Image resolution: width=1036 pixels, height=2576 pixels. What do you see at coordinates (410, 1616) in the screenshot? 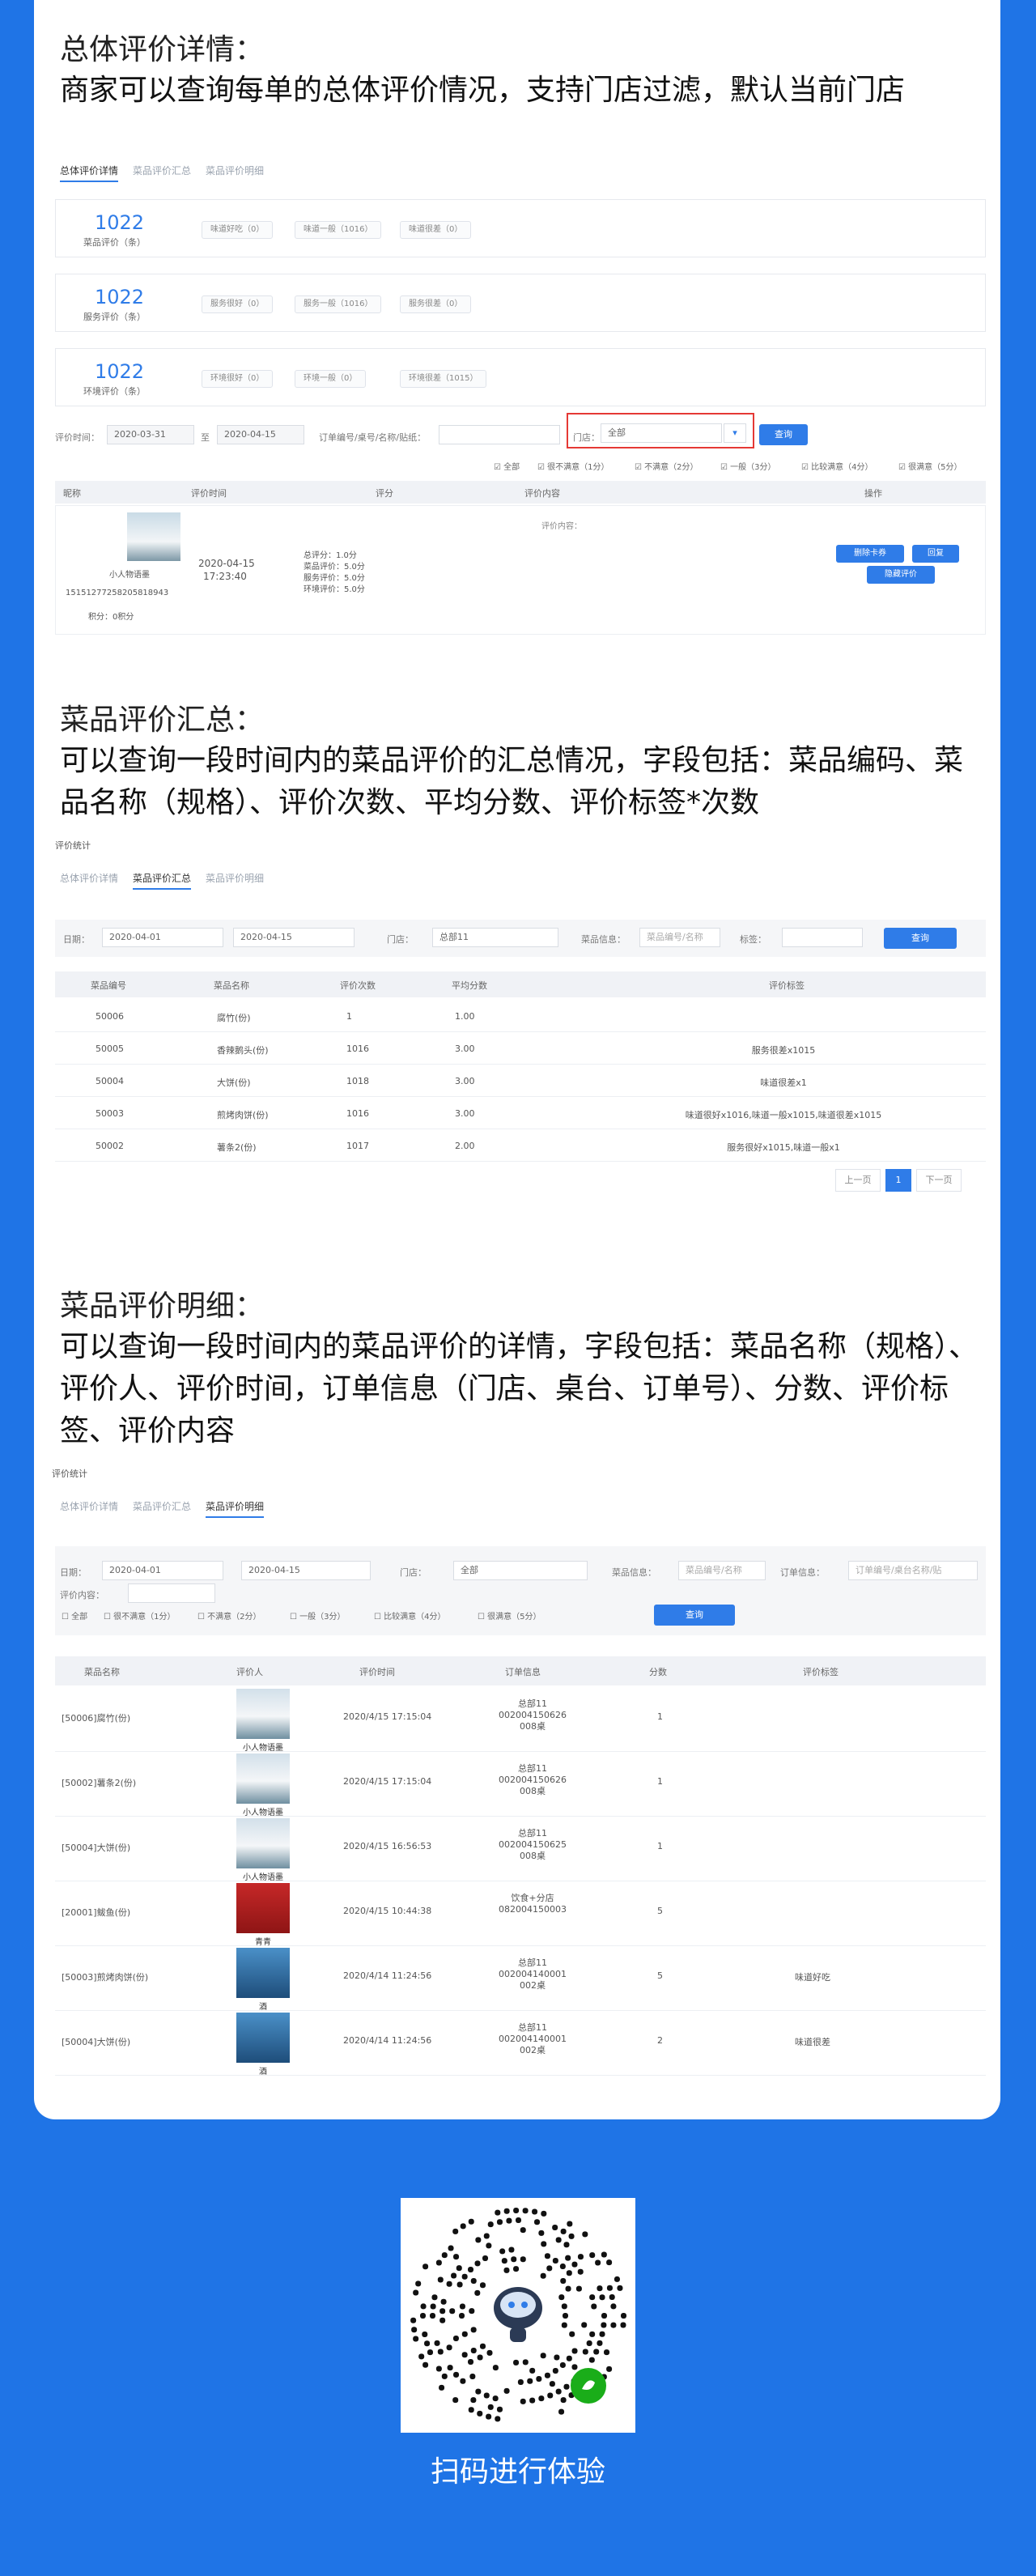
I see `level-checkbox-4: ☐ 比较满意（4分）` at bounding box center [410, 1616].